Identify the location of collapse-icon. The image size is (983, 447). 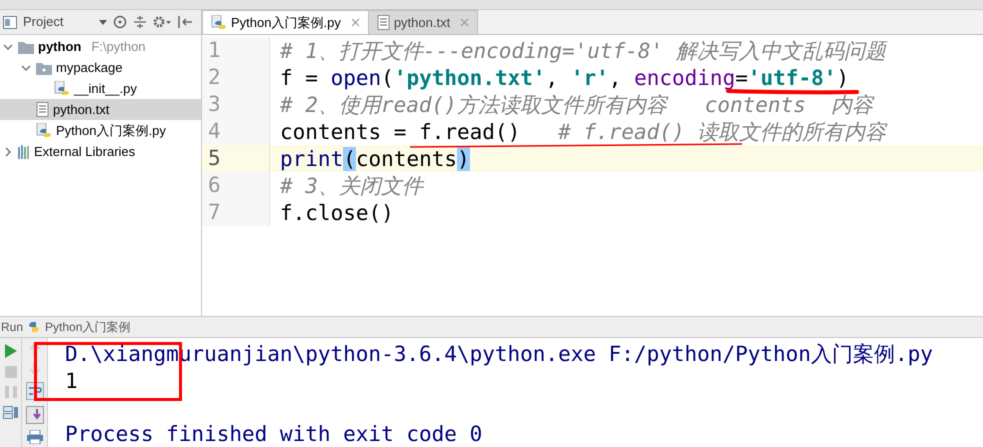
(140, 22).